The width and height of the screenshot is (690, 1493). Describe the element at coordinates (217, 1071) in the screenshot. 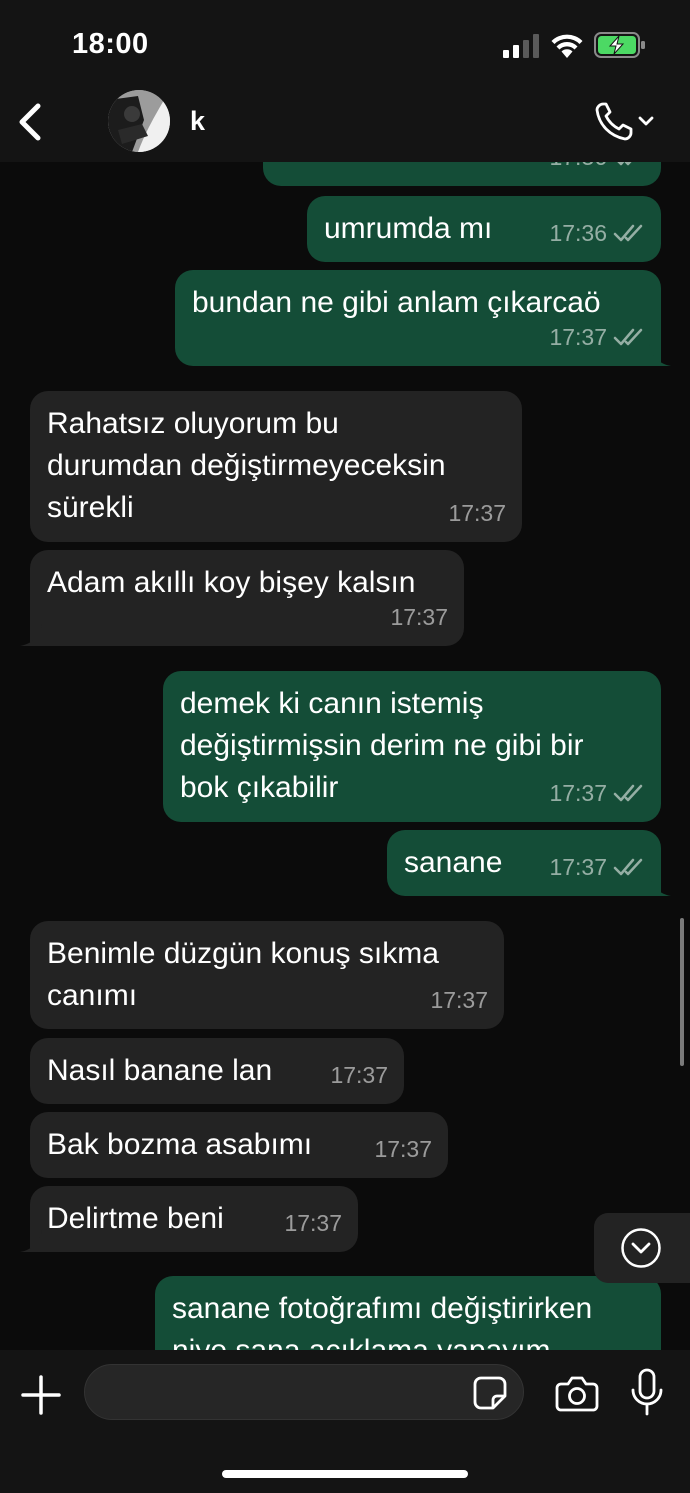

I see `message-bubble: Nasıl banane lan 17:37` at that location.